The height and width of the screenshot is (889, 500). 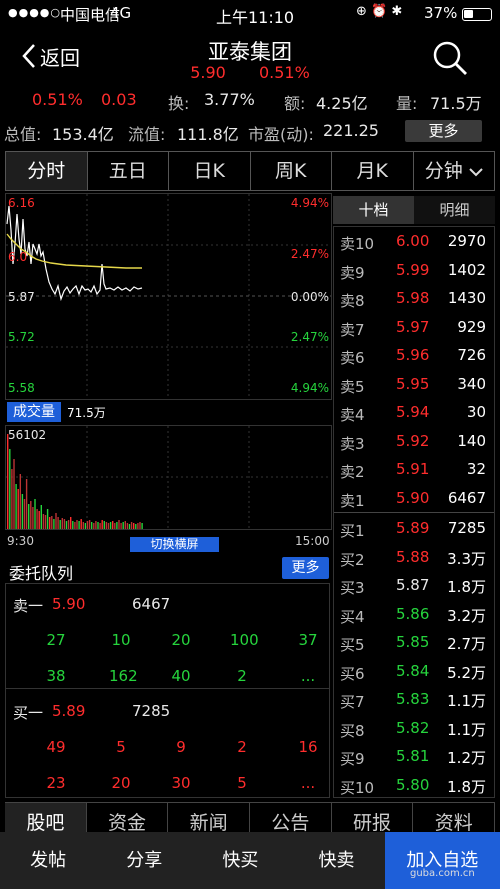 I want to click on pct-label-upper: 2.47%, so click(x=309, y=254).